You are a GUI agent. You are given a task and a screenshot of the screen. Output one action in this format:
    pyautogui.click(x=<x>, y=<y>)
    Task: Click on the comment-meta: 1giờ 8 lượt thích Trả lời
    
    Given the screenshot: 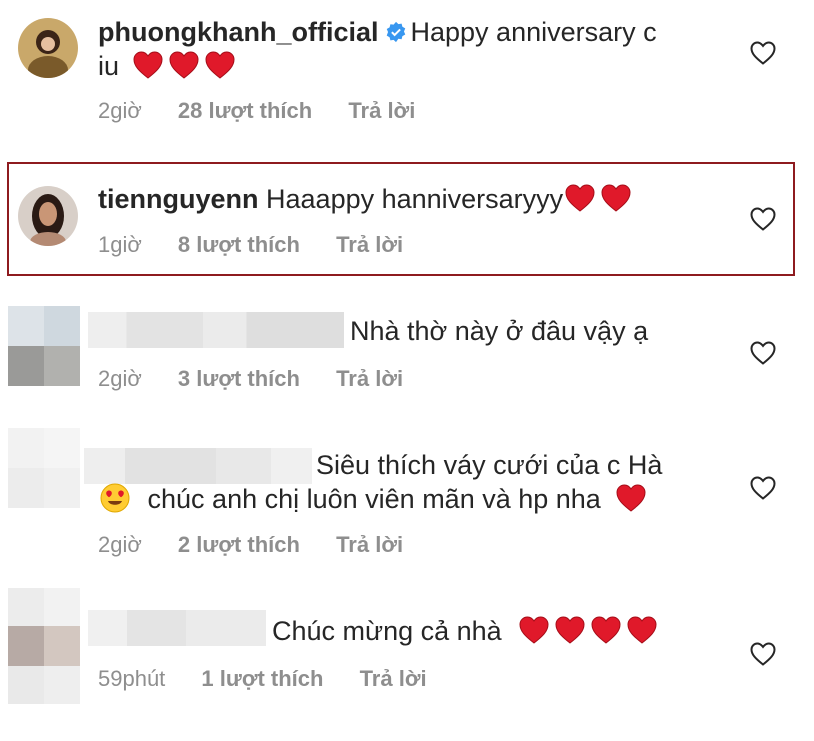 What is the action you would take?
    pyautogui.click(x=265, y=245)
    